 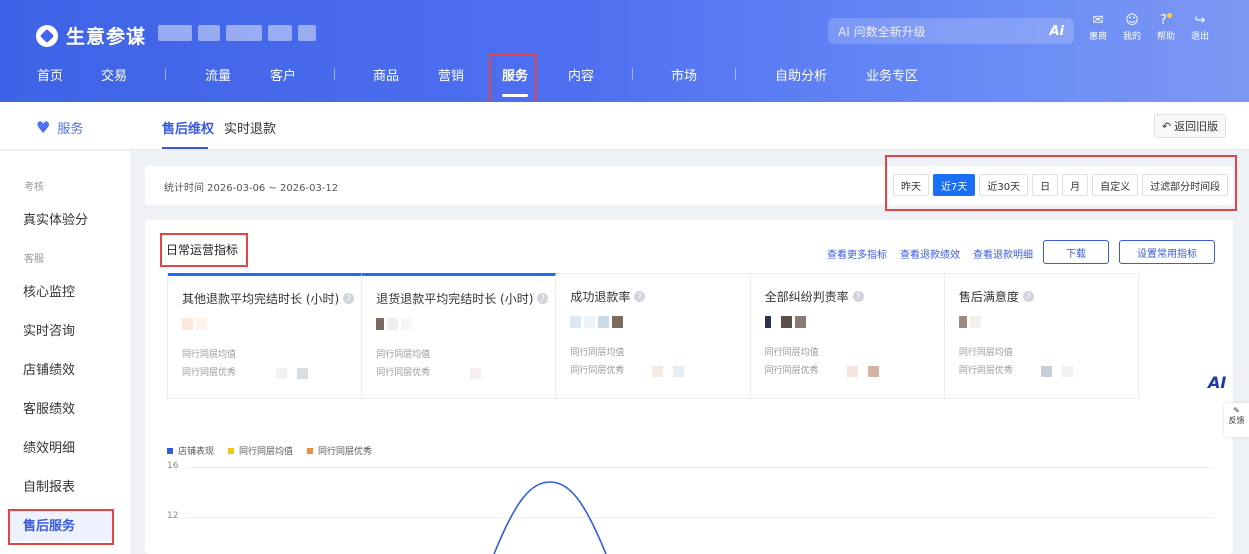 I want to click on logout-button: ↪ 退出, so click(x=1200, y=28).